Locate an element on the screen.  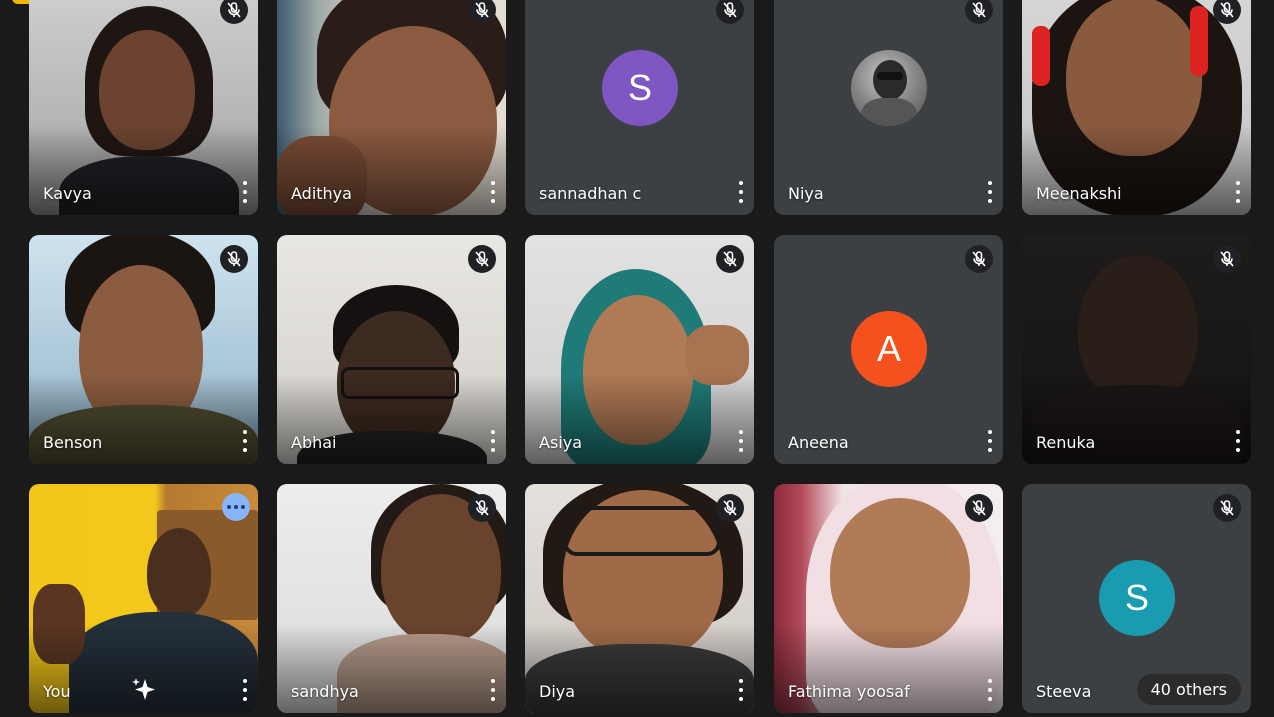
participant-name: Steeva is located at coordinates (1064, 691).